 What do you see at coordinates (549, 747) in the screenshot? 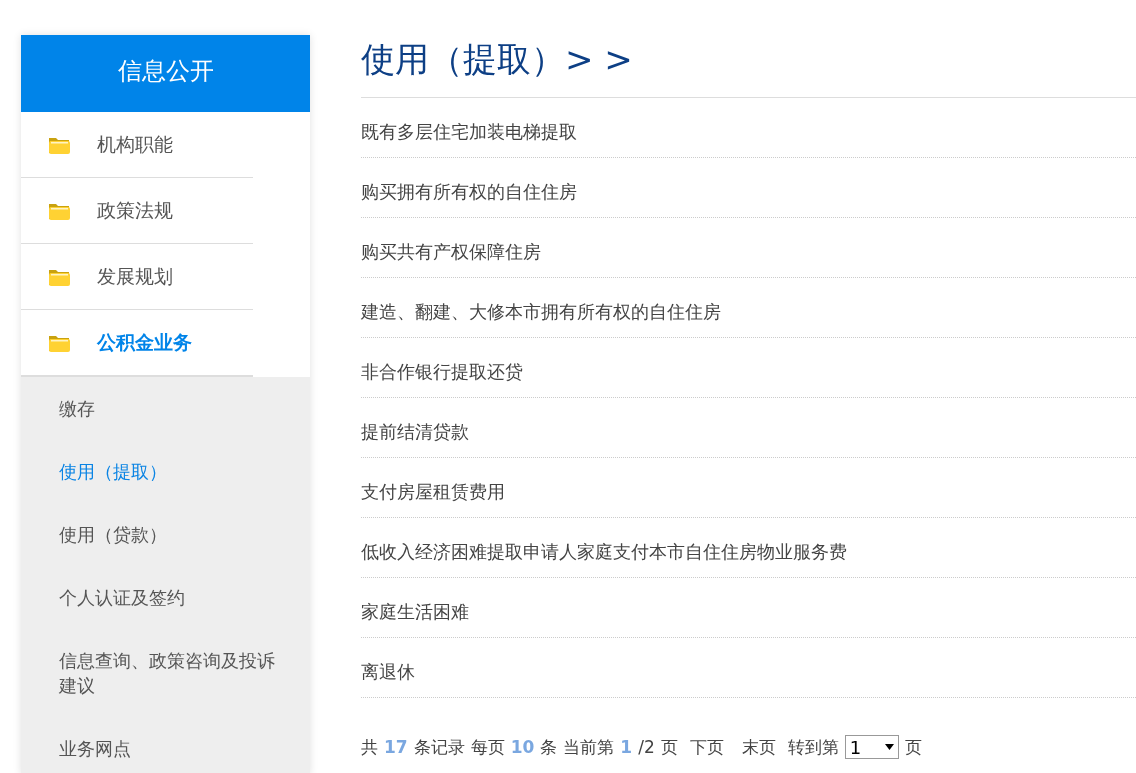
I see `pagination-text: 条` at bounding box center [549, 747].